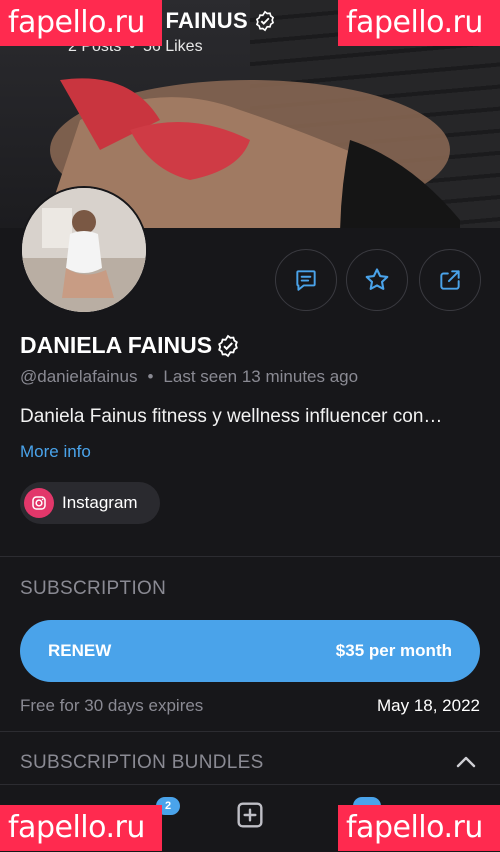 This screenshot has width=500, height=852. Describe the element at coordinates (39, 503) in the screenshot. I see `instagram-icon` at that location.